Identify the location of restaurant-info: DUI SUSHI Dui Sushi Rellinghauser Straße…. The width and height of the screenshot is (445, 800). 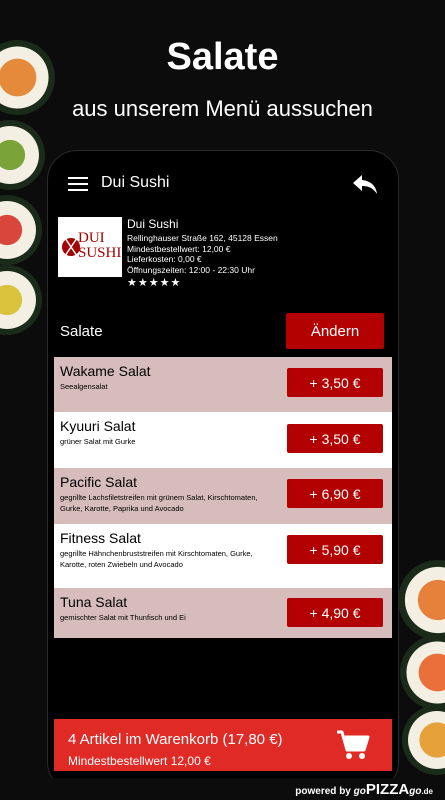
(223, 255).